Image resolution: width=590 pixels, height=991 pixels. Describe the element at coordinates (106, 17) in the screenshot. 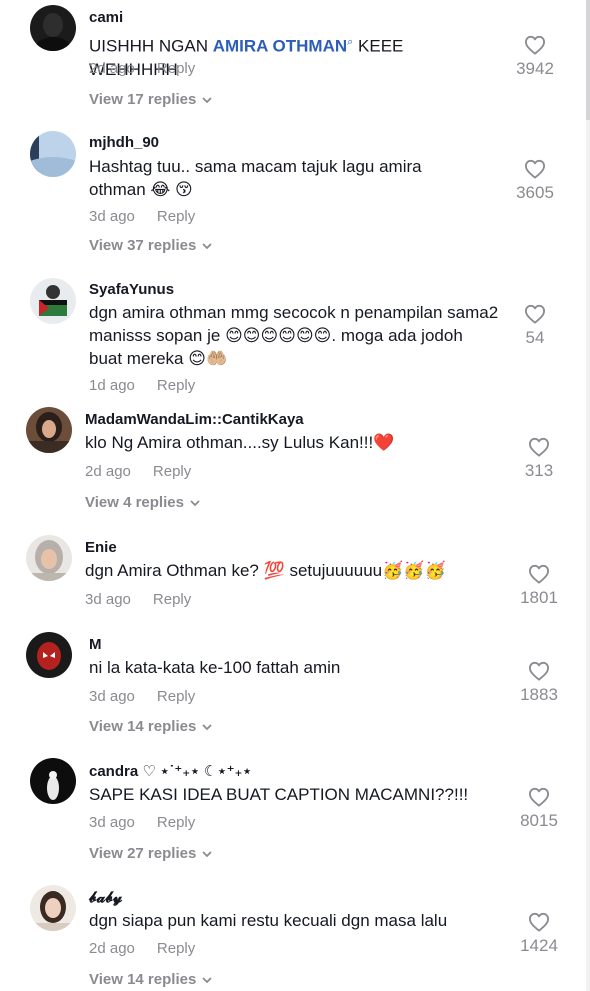

I see `comment-username: cami` at that location.